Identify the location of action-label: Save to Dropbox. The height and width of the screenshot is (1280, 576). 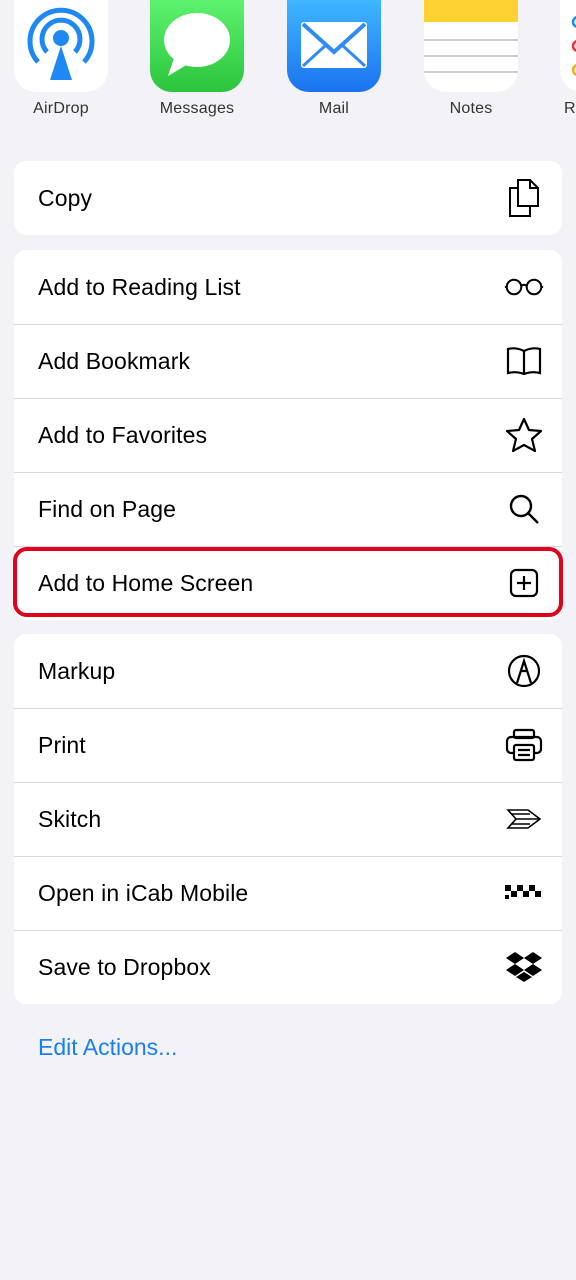
(124, 966).